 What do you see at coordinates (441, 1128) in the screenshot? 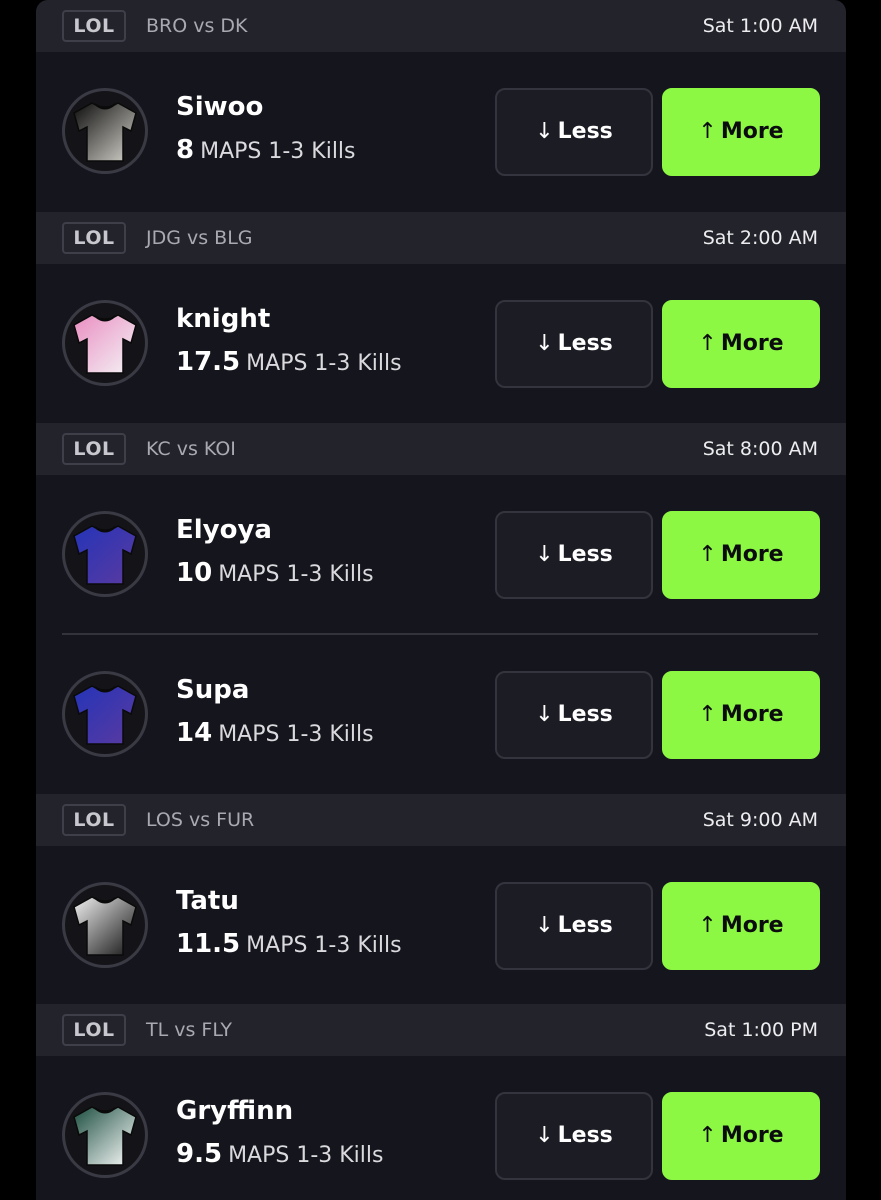
I see `player-row: Gryffinn 9.5 MAPS 1-3 Kills ↓ Less ↑ More` at bounding box center [441, 1128].